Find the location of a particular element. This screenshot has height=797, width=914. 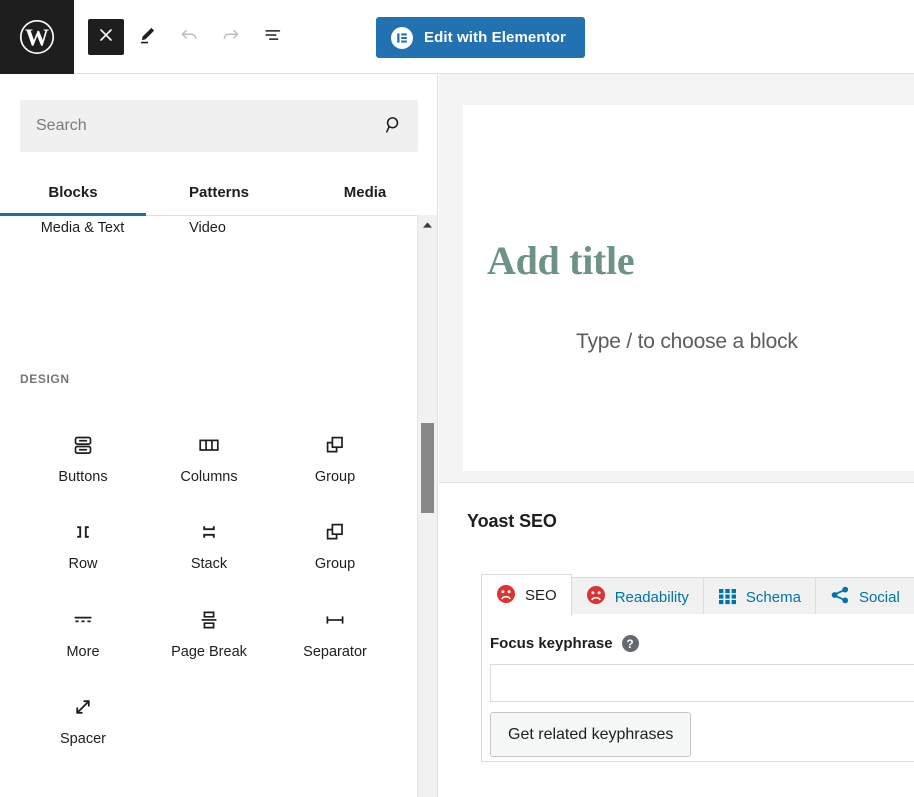

yoast-tab-schema: Schema is located at coordinates (759, 597).